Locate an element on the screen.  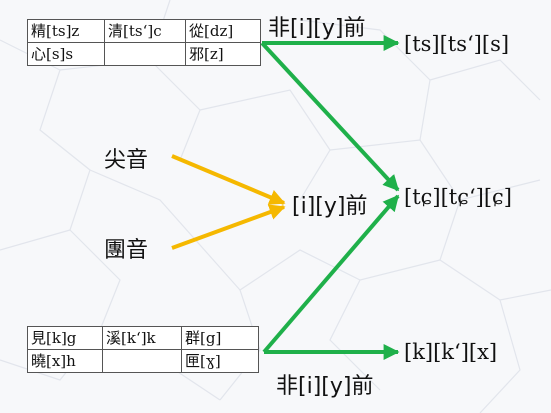
label-jianyin: 尖音 is located at coordinates (126, 160).